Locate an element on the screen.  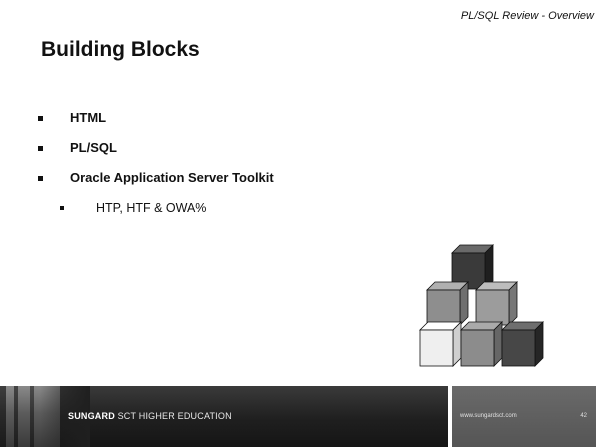
footer-url: www.sungardsct.com is located at coordinates (488, 416).